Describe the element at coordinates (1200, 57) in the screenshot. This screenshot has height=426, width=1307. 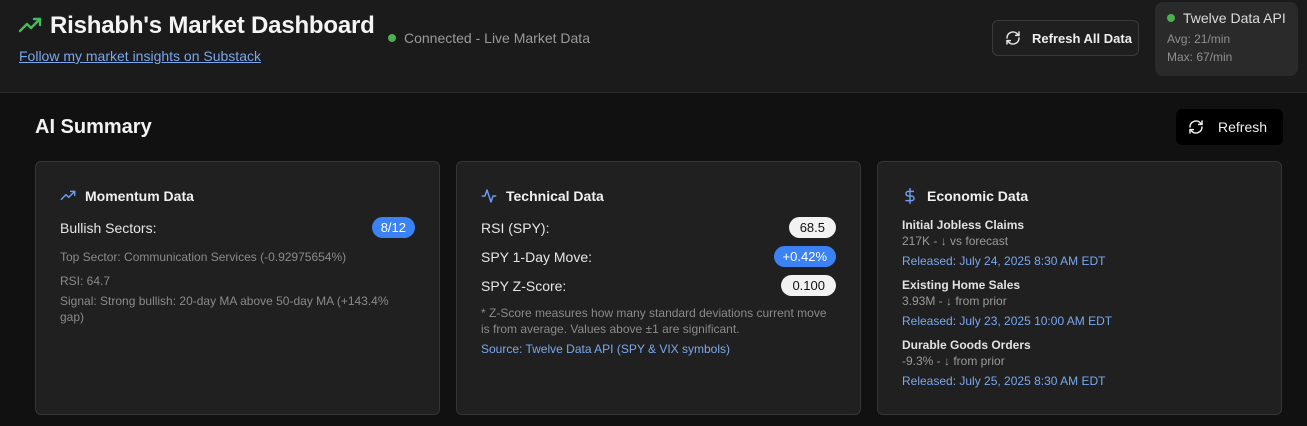
I see `api-max: Max: 67/min` at that location.